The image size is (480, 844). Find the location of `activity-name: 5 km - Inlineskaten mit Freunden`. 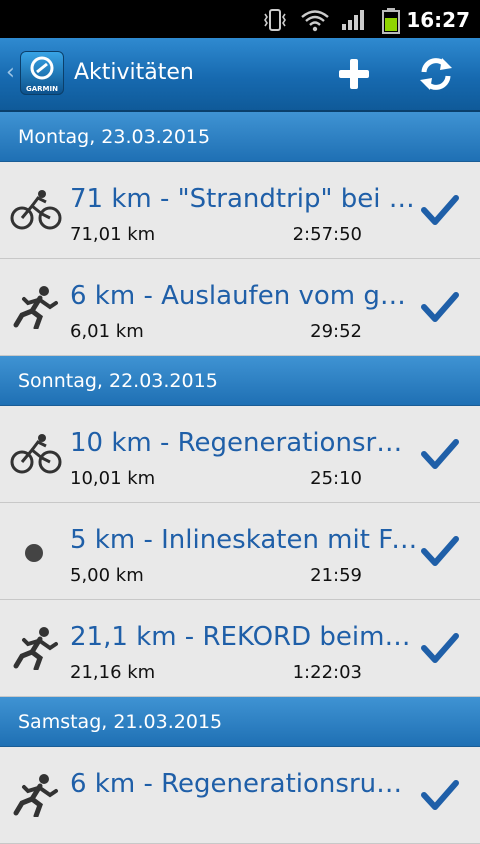

activity-name: 5 km - Inlineskaten mit Freunden is located at coordinates (244, 540).